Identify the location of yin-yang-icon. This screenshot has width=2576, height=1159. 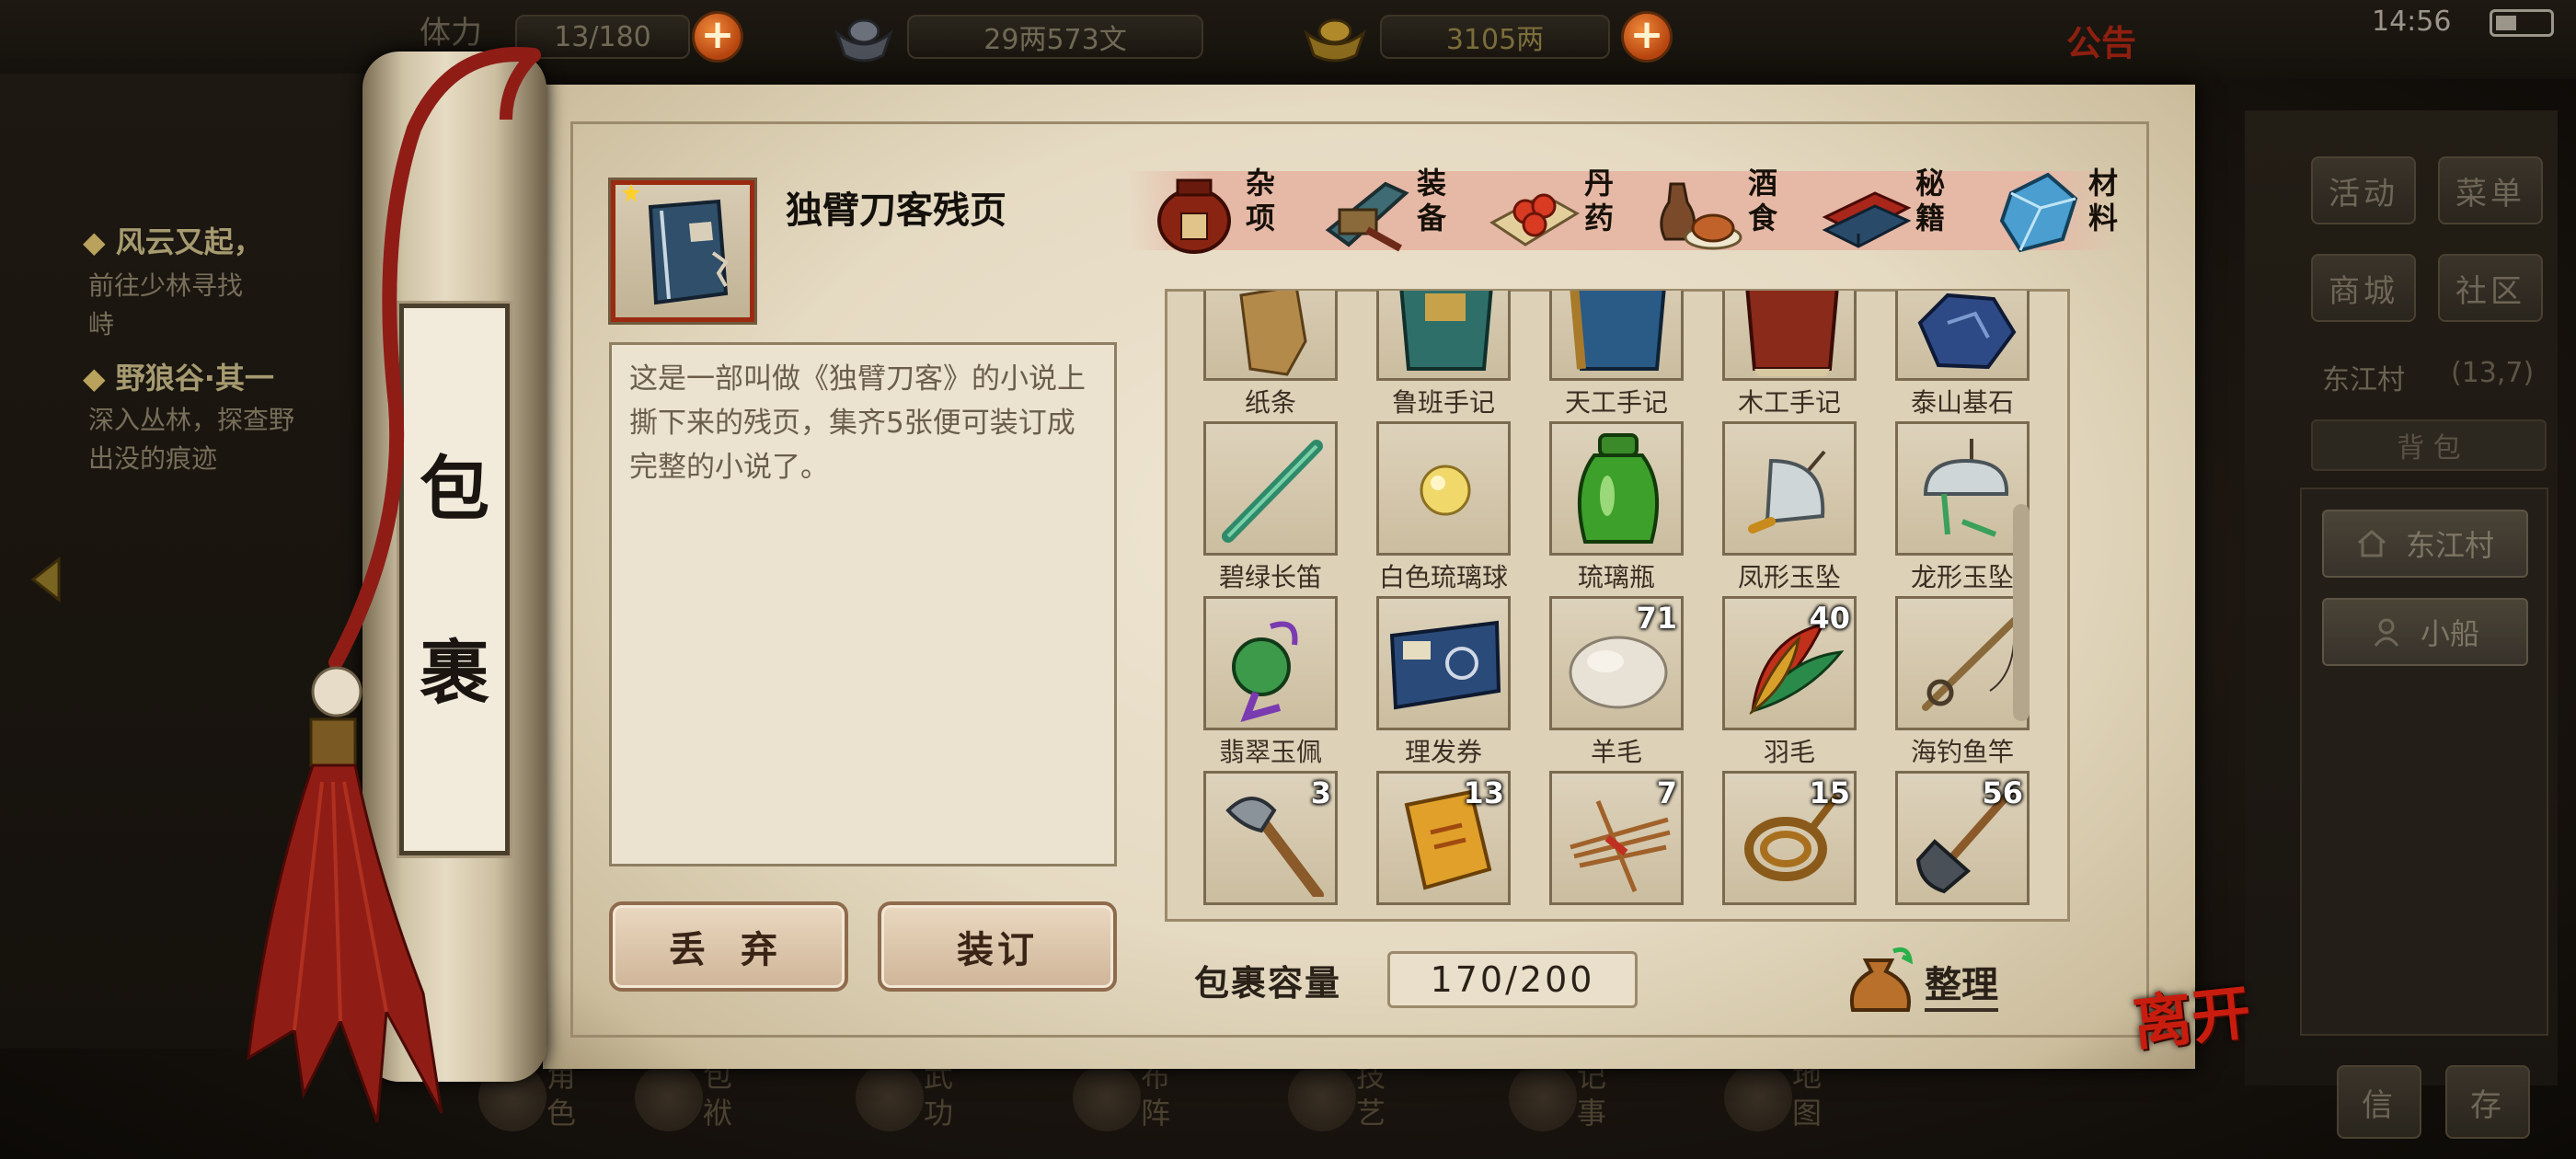
(1107, 1097).